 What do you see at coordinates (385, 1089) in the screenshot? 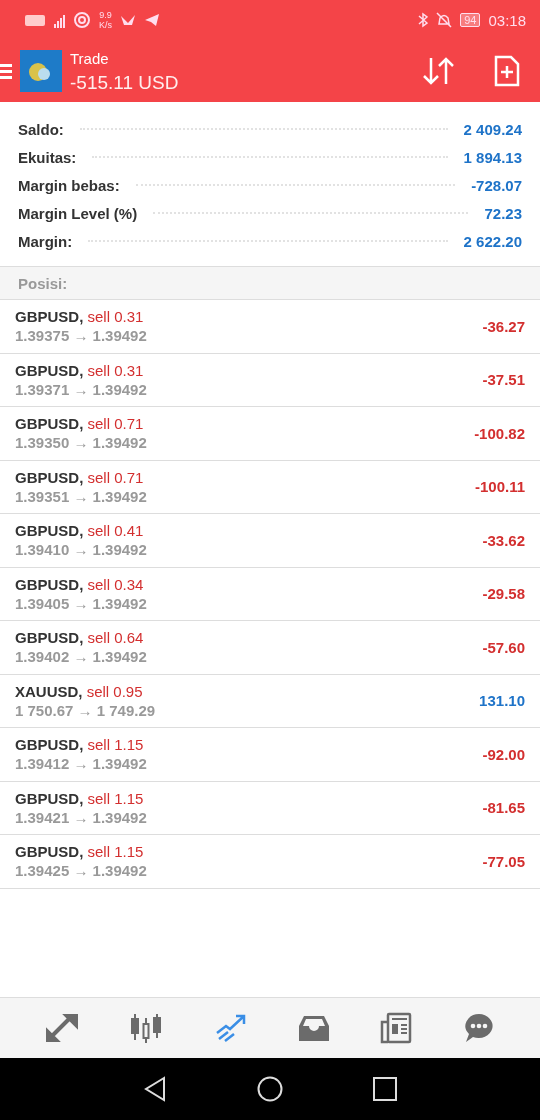
I see `recents-icon` at bounding box center [385, 1089].